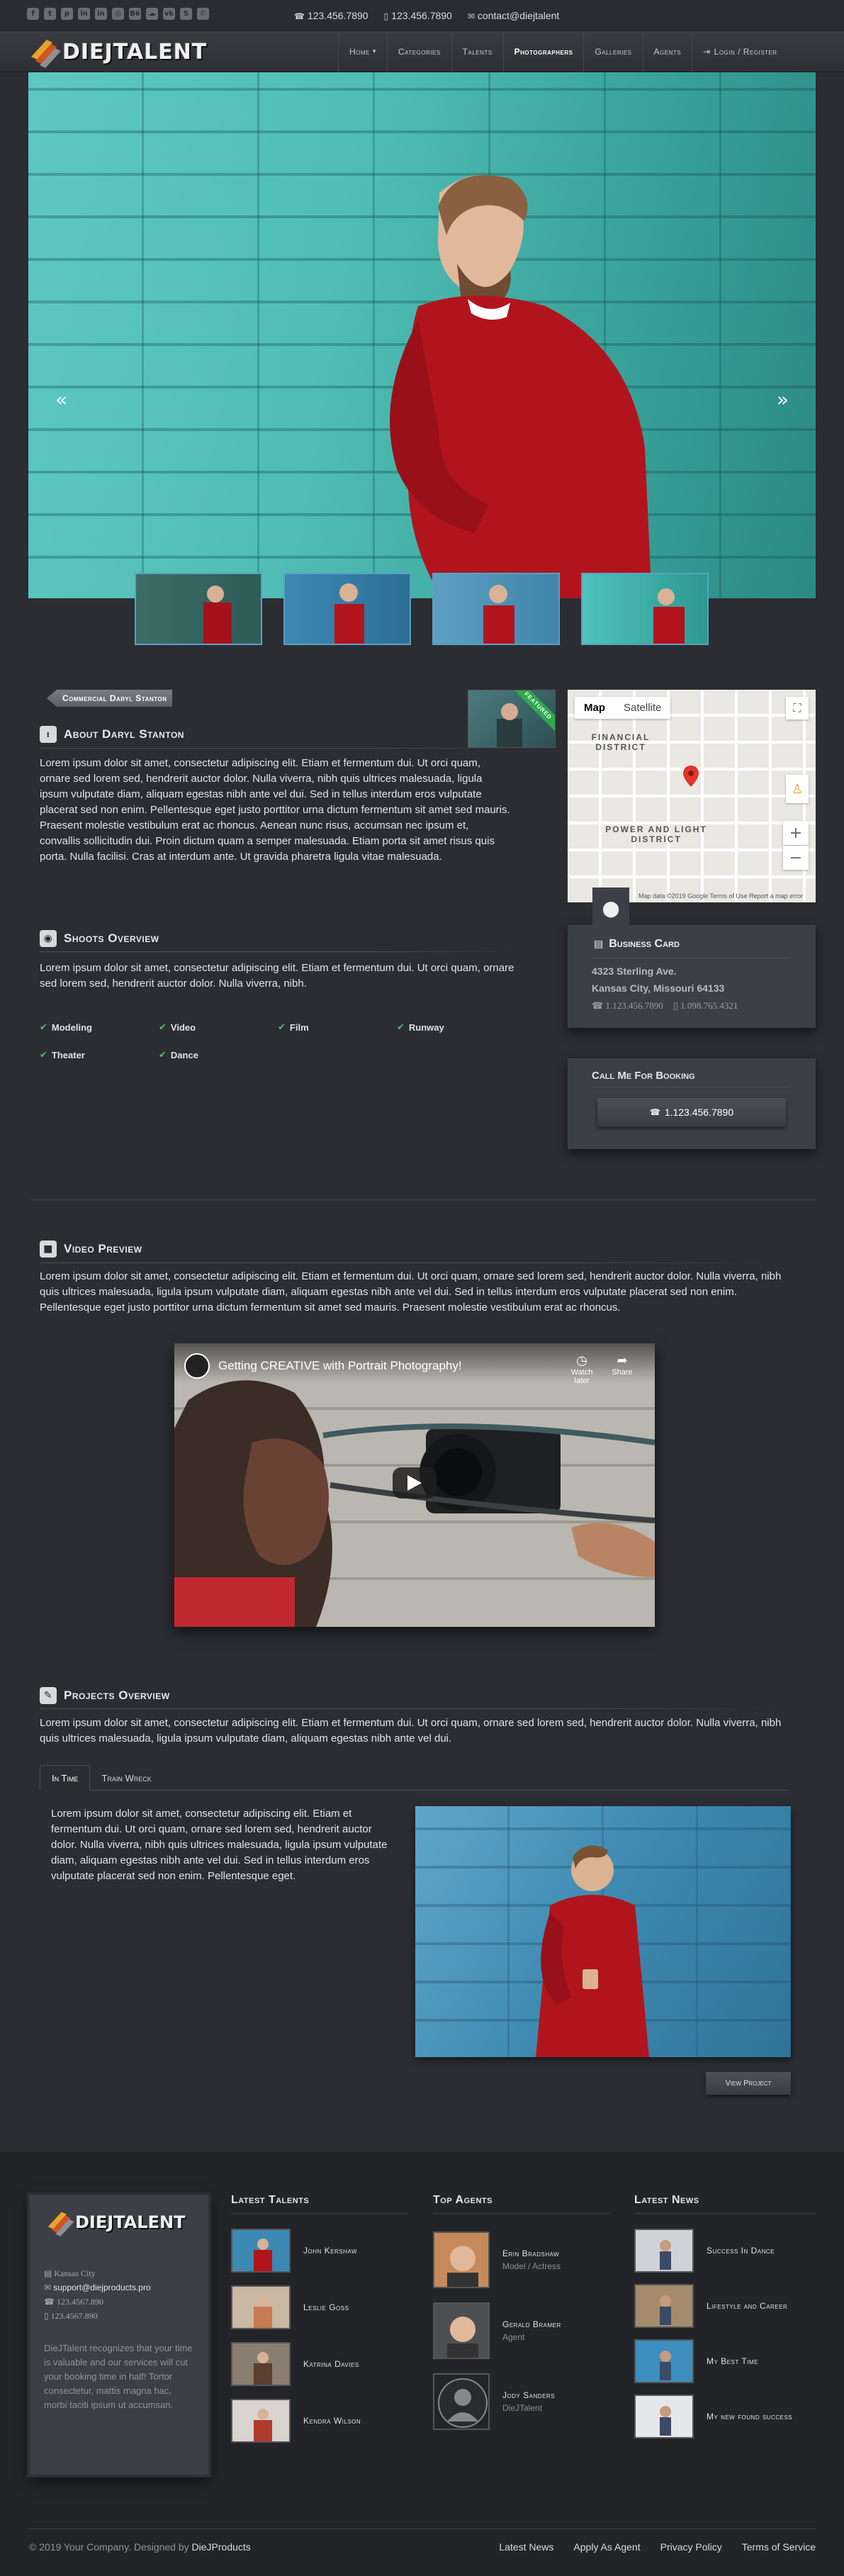 This screenshot has height=2576, width=844. Describe the element at coordinates (186, 14) in the screenshot. I see `skype-icon: S` at that location.